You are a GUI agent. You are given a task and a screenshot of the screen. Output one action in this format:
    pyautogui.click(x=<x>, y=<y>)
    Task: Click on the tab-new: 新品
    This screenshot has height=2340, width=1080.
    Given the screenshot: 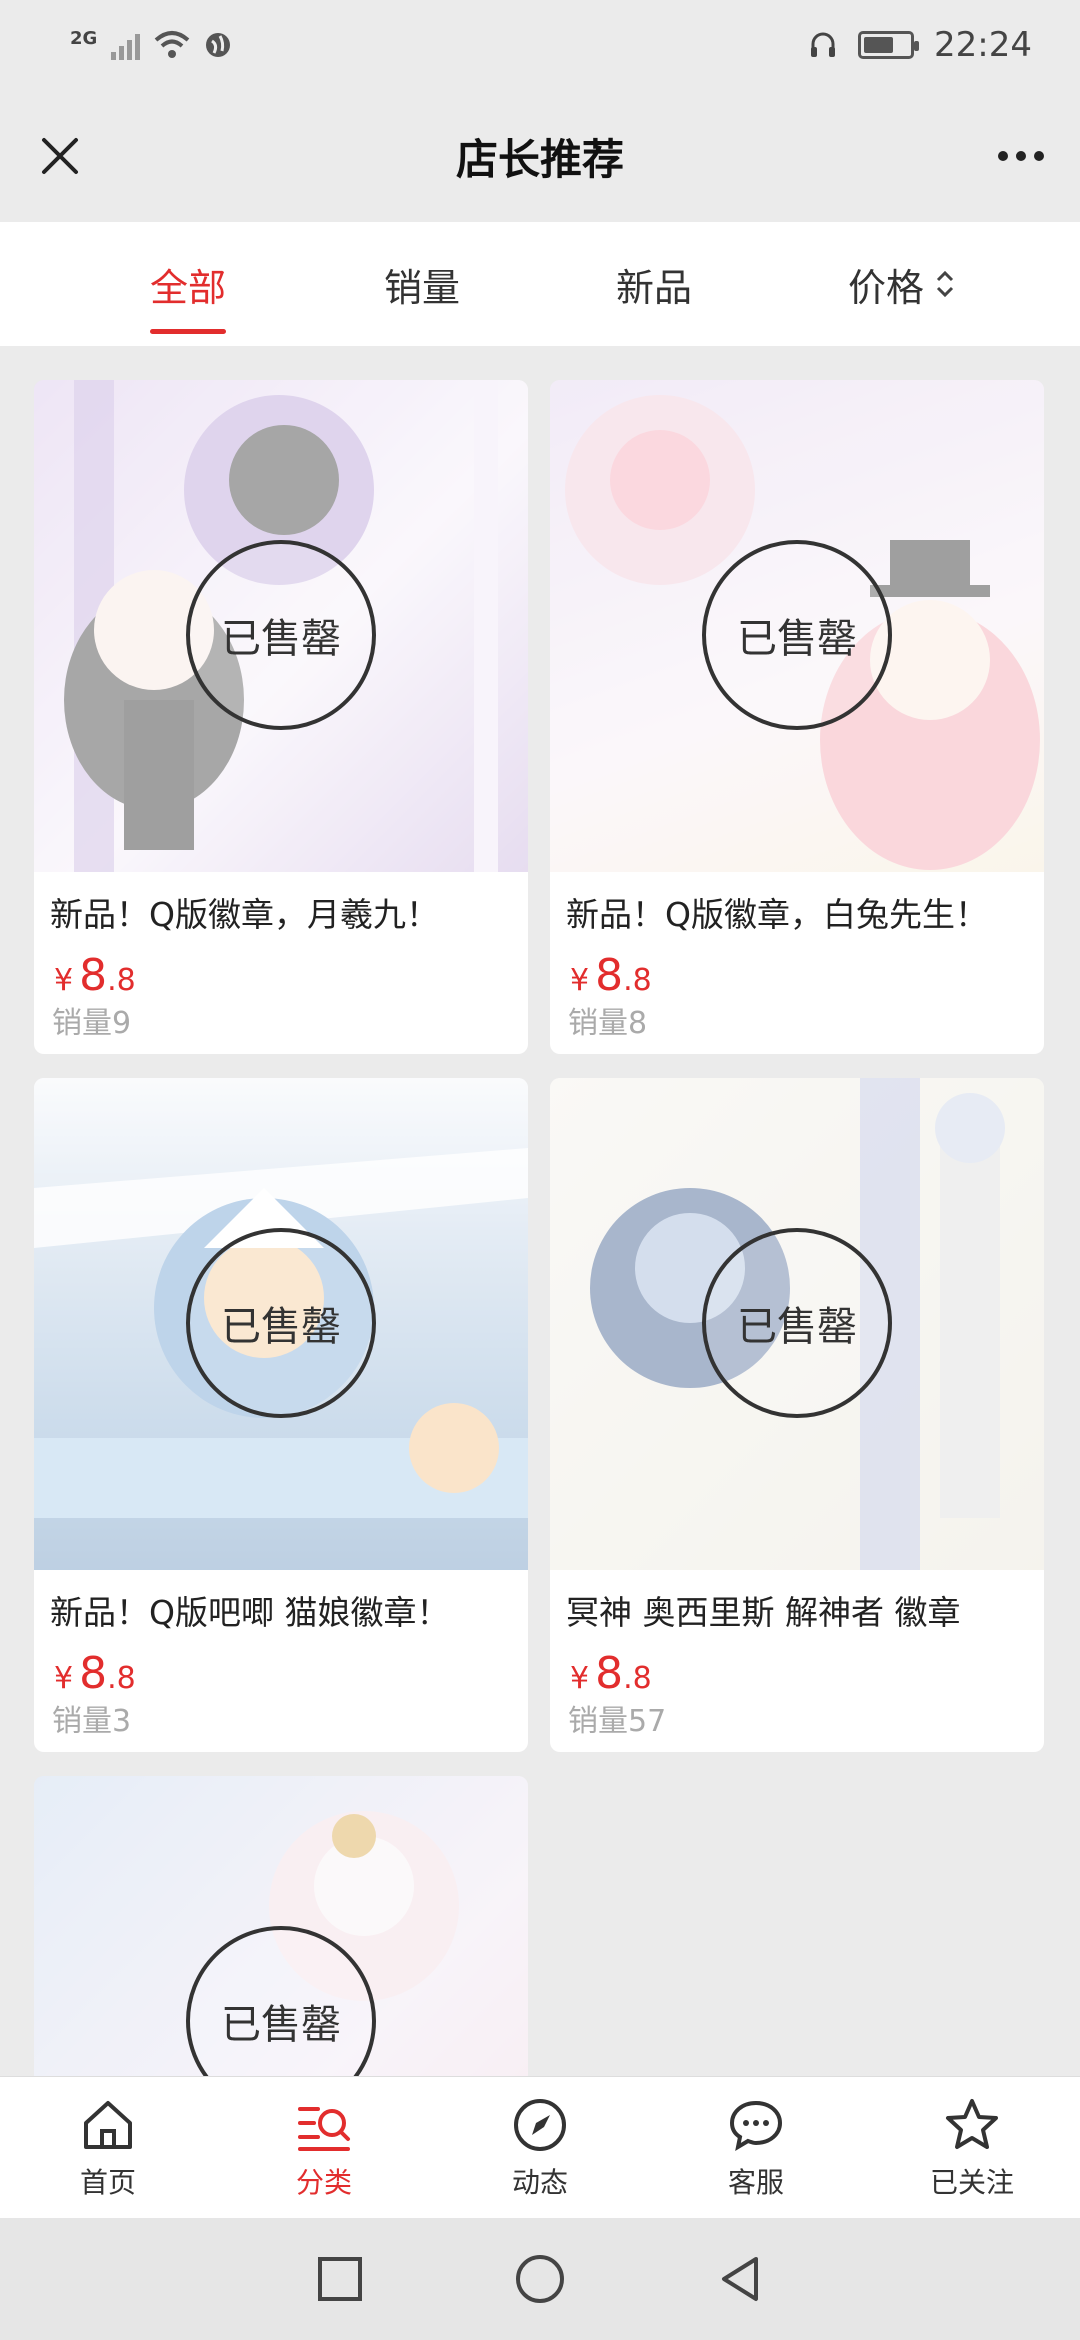 What is the action you would take?
    pyautogui.click(x=654, y=284)
    